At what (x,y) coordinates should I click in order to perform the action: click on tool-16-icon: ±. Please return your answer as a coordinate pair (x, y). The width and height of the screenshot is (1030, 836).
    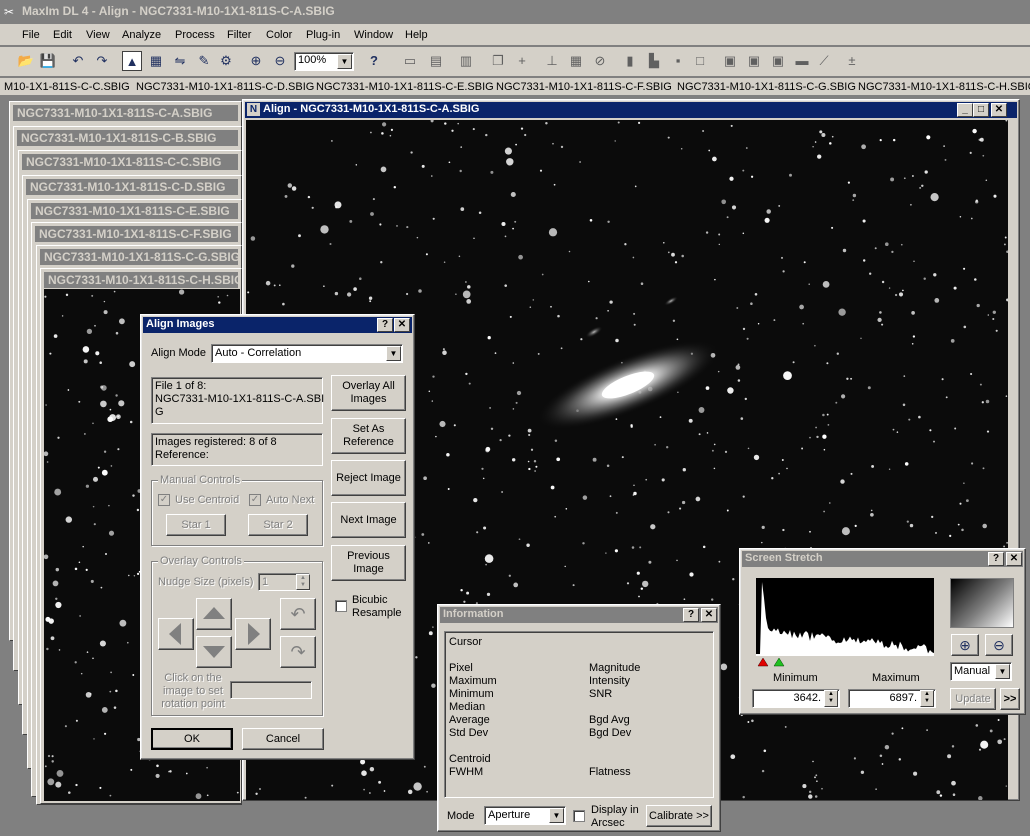
    Looking at the image, I should click on (852, 61).